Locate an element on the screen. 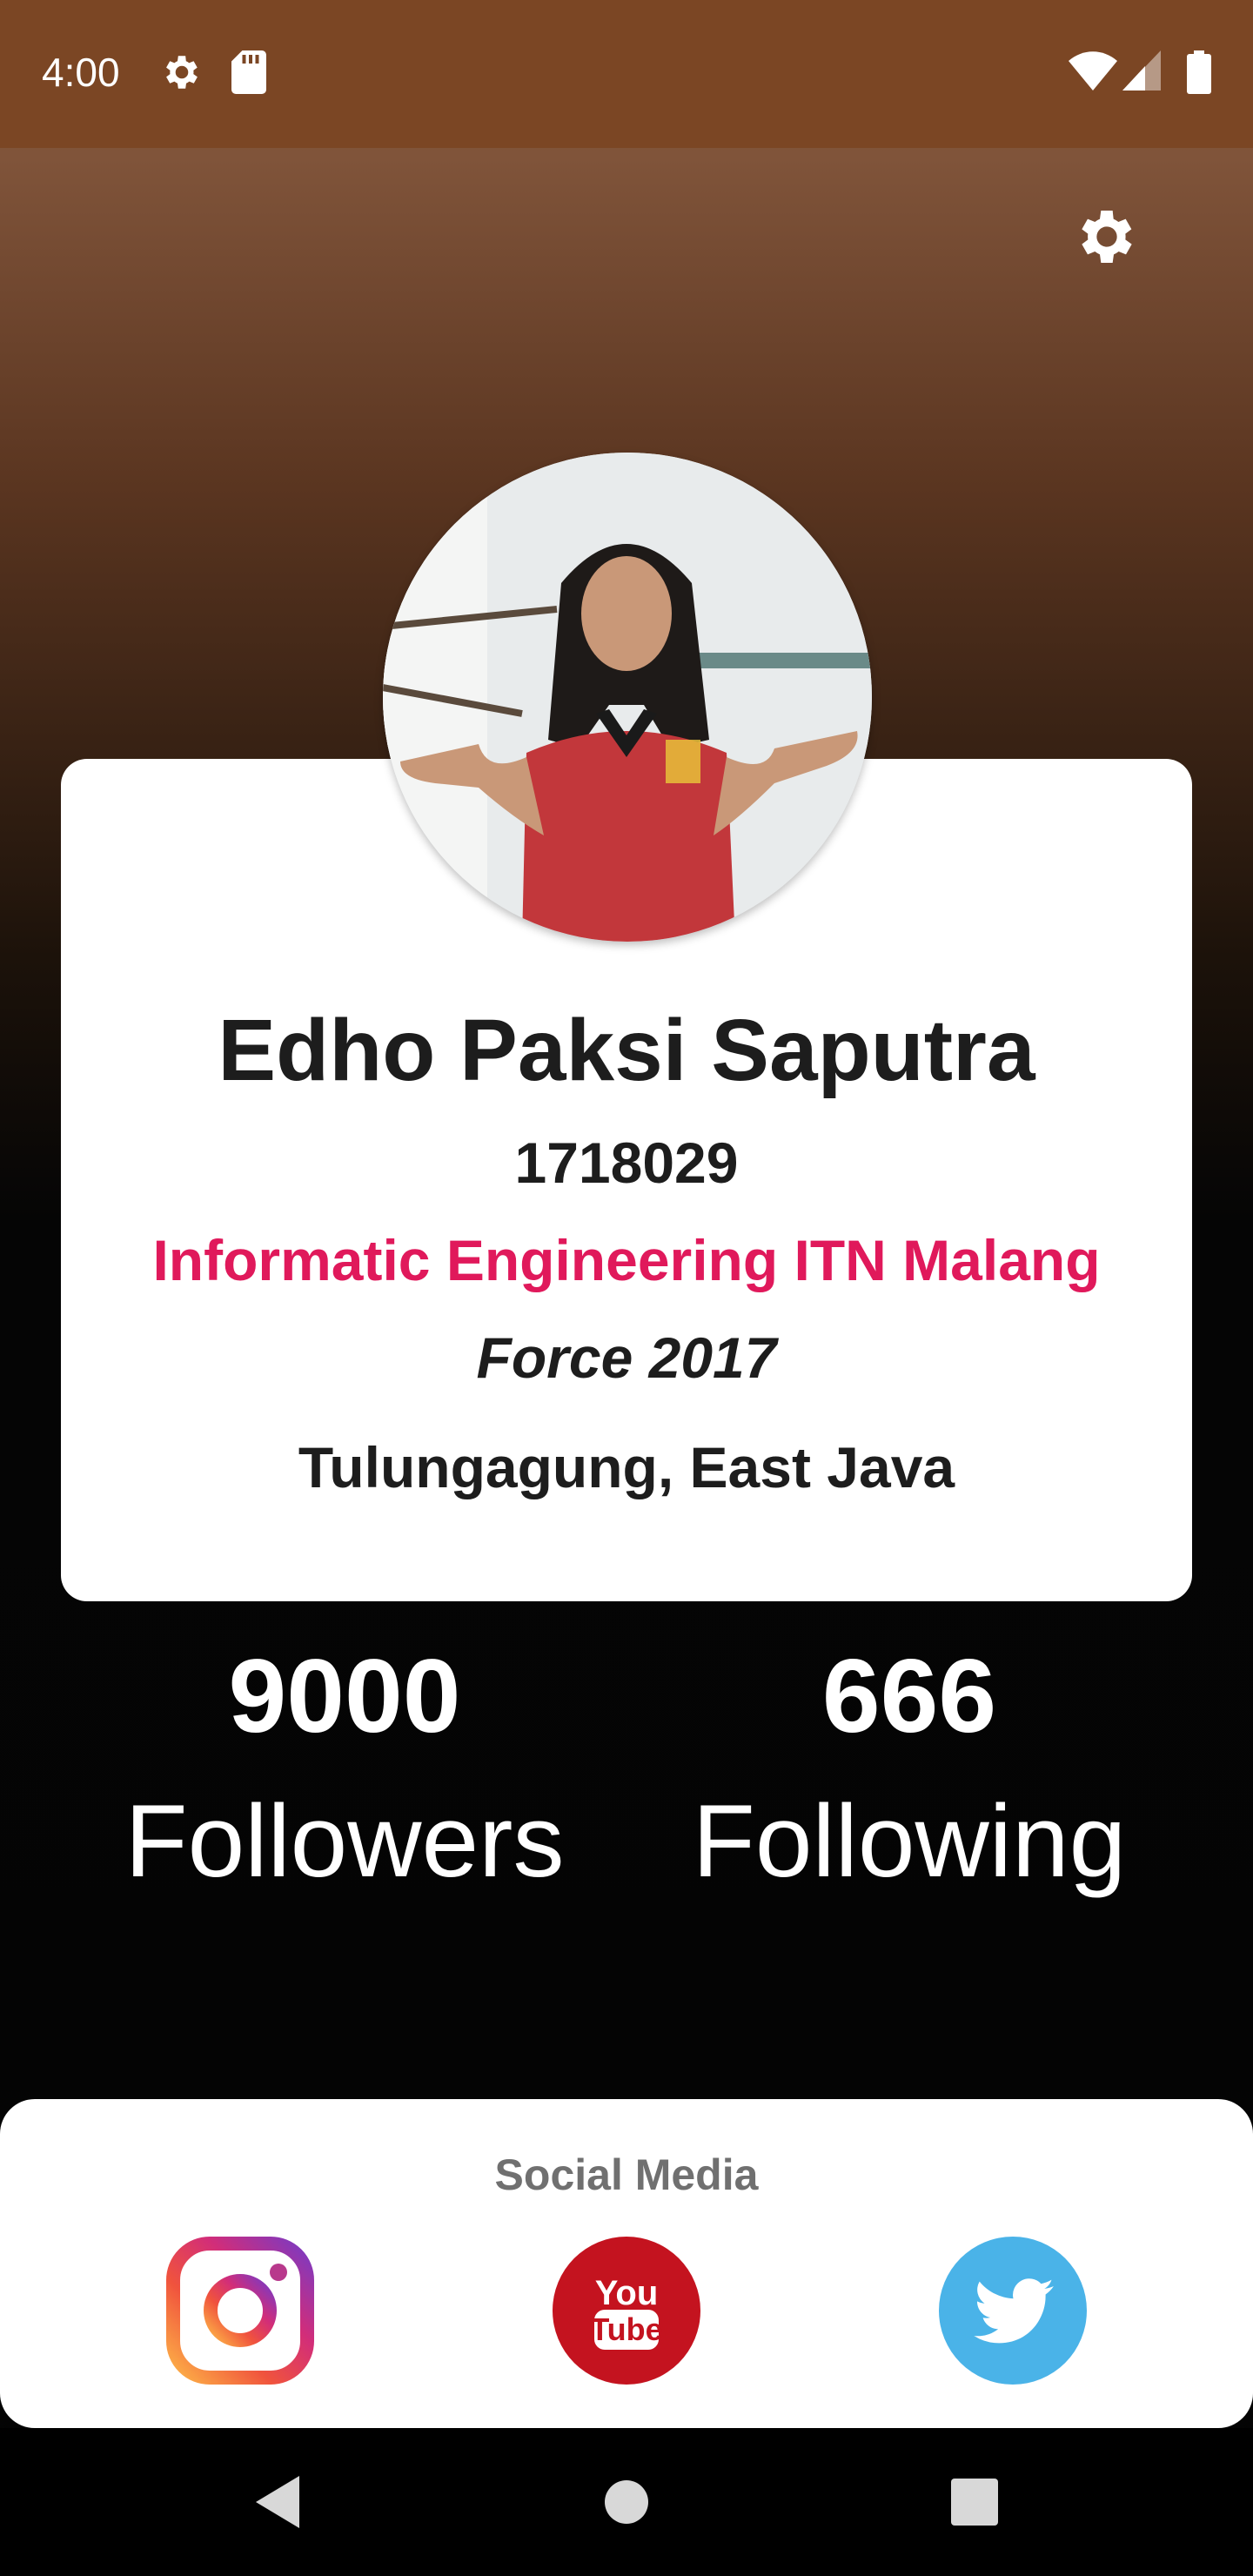 The height and width of the screenshot is (2576, 1253). social-media-title: Social Media is located at coordinates (626, 2174).